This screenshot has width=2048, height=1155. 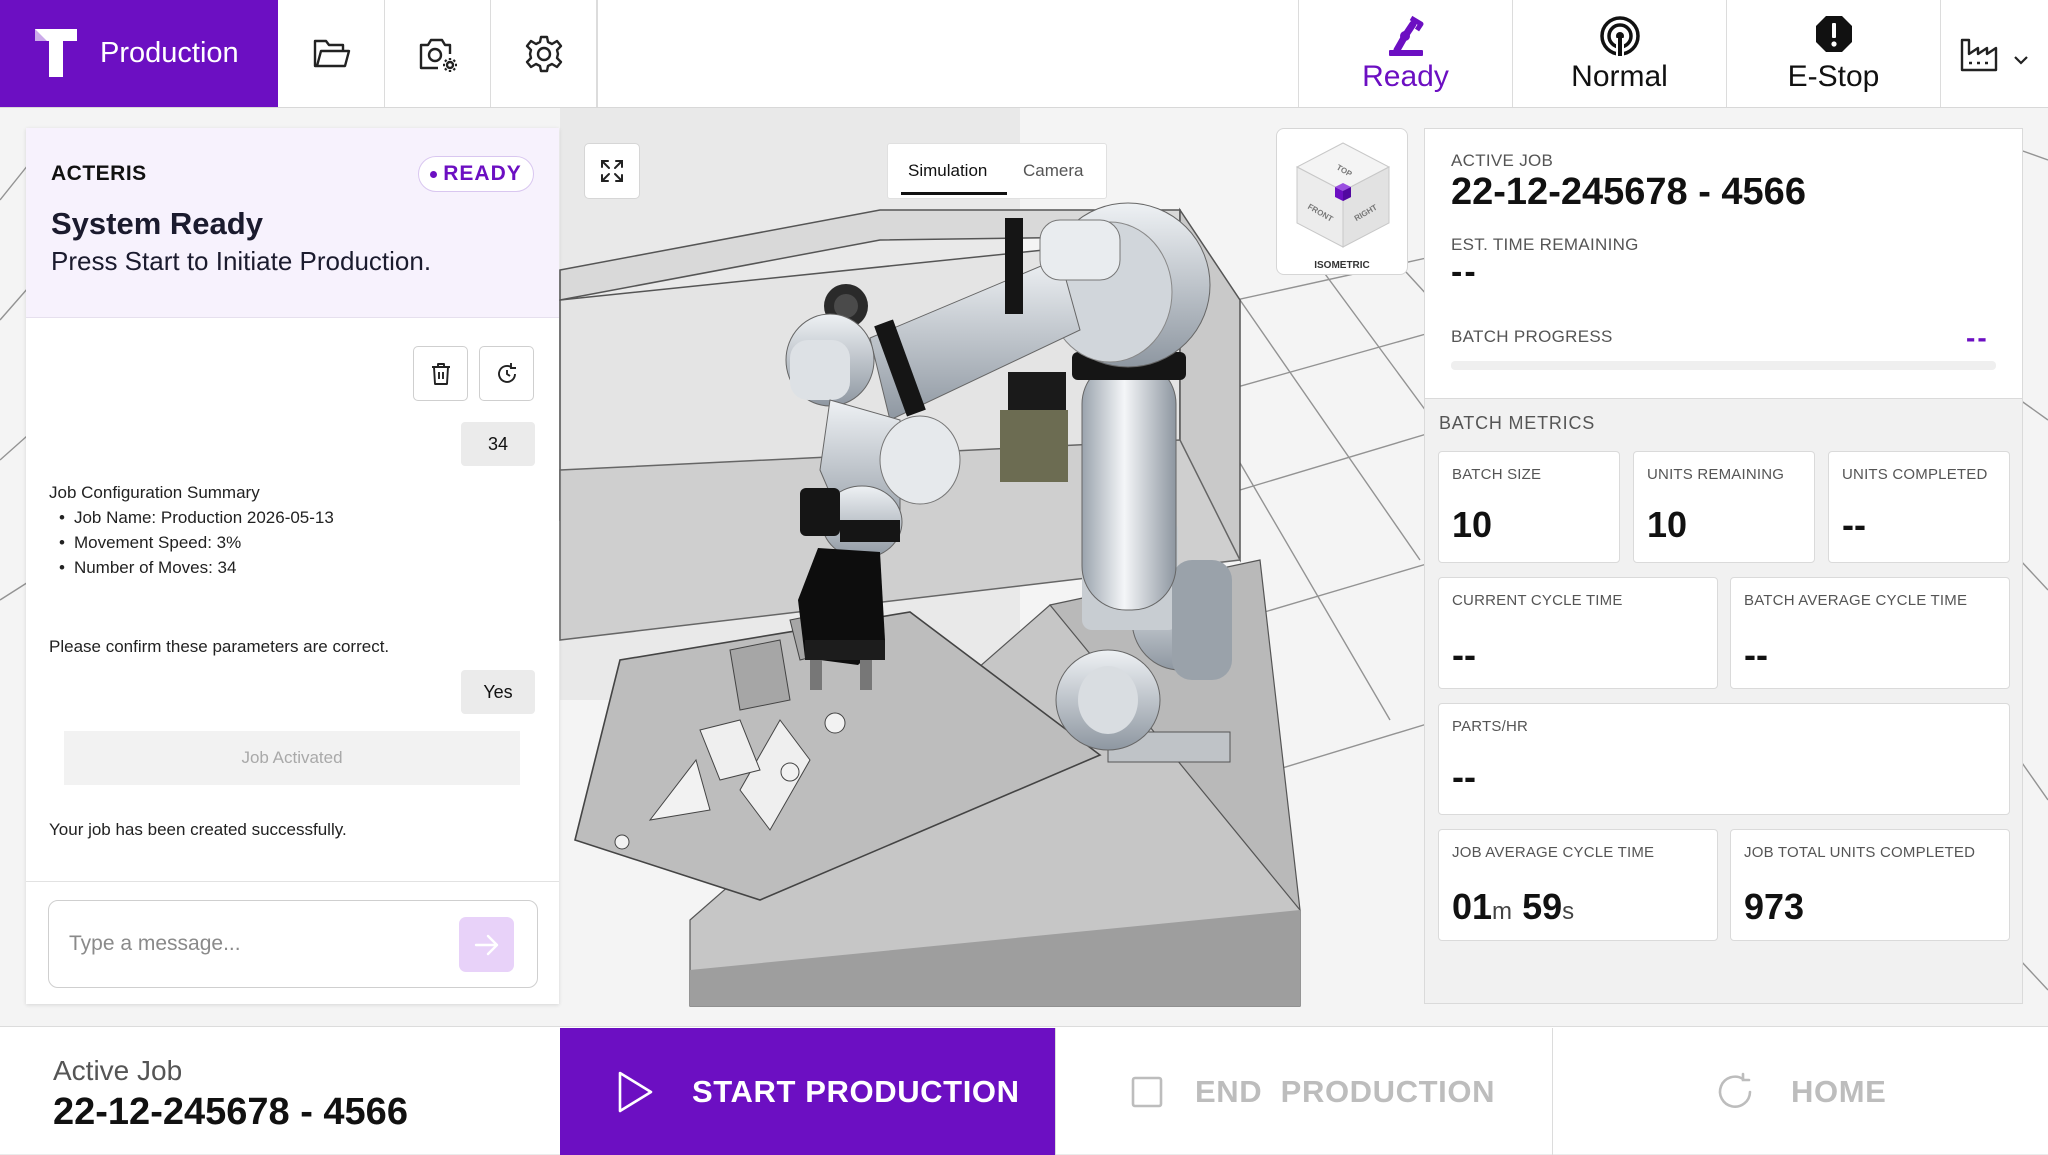 I want to click on toolbar-divider, so click(x=597, y=53).